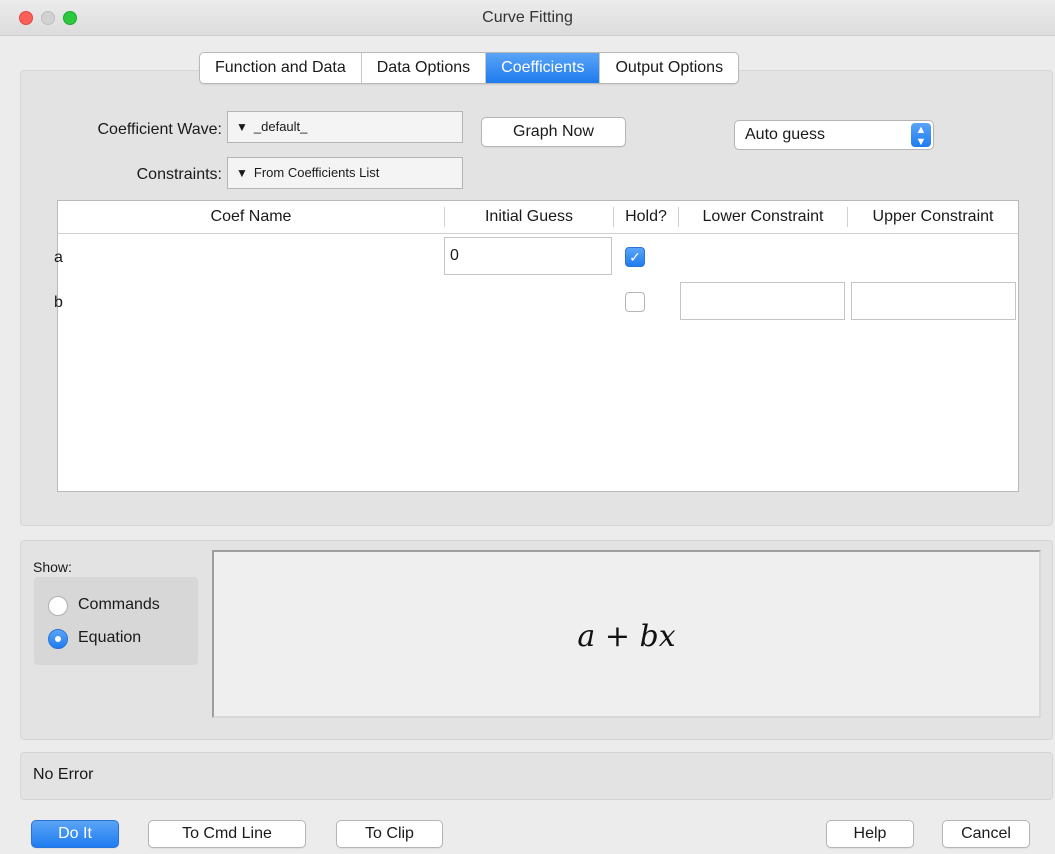 This screenshot has height=854, width=1055. What do you see at coordinates (58, 257) in the screenshot?
I see `coef-name-a: a` at bounding box center [58, 257].